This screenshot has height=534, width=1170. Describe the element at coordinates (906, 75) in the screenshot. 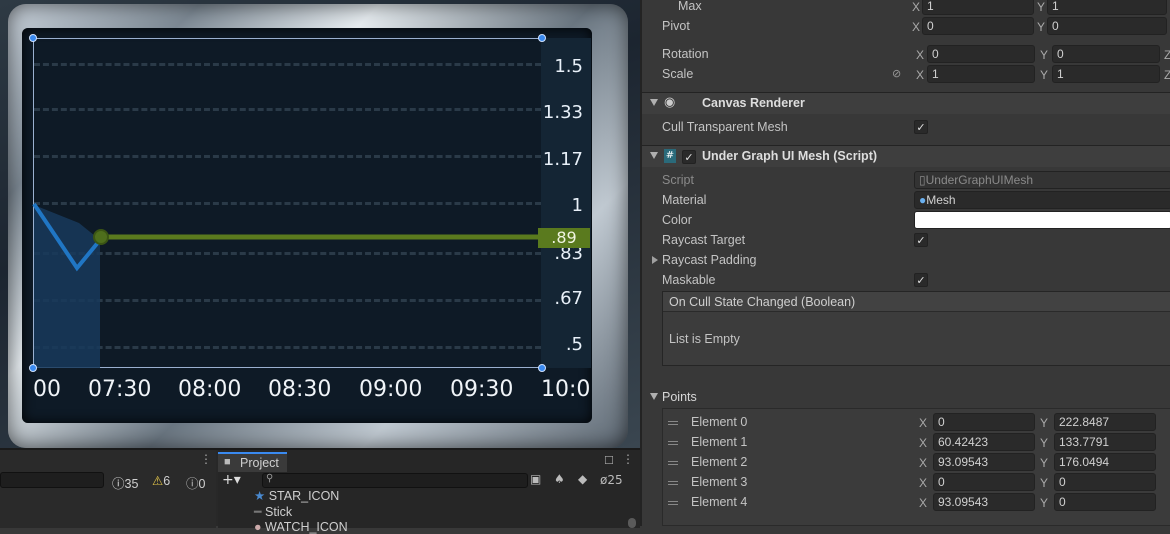

I see `scale-row: Scale ⊘ X 1 Y 1 Z` at that location.